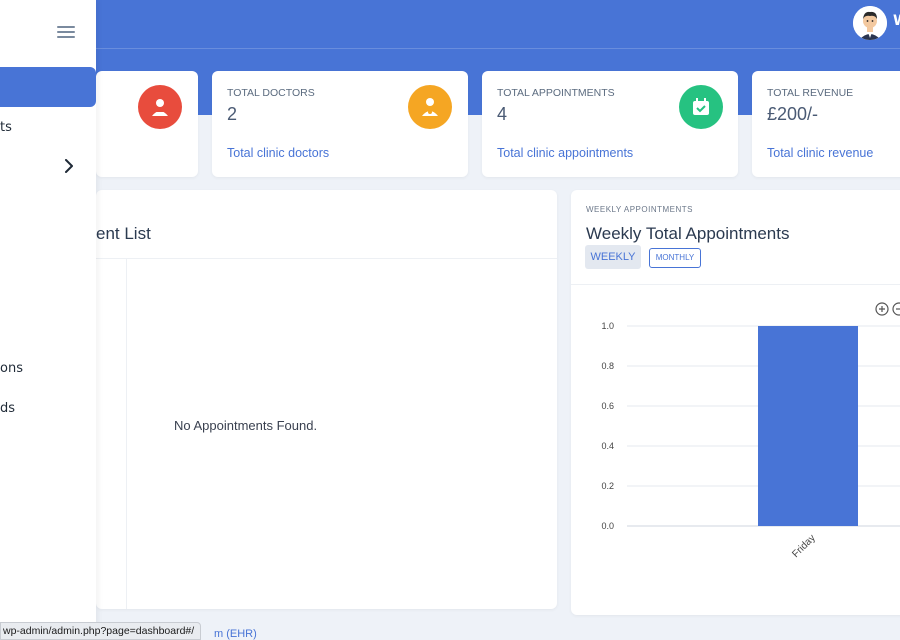  What do you see at coordinates (101, 631) in the screenshot?
I see `status-bar-url: wp-admin/admin.php?page=dashboard#/` at bounding box center [101, 631].